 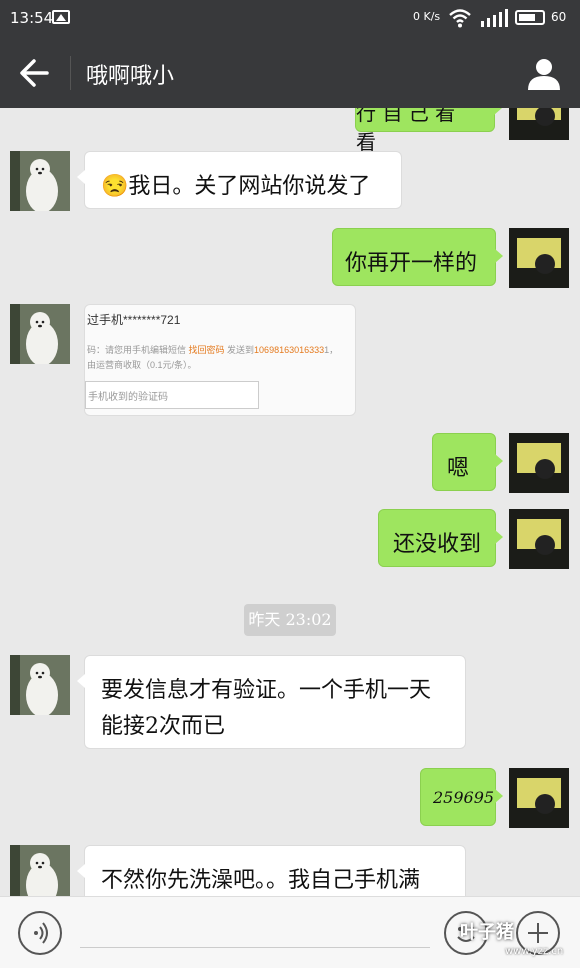 I want to click on message-bubble-incoming: 😒我日。关了网站你说发了, so click(x=239, y=180).